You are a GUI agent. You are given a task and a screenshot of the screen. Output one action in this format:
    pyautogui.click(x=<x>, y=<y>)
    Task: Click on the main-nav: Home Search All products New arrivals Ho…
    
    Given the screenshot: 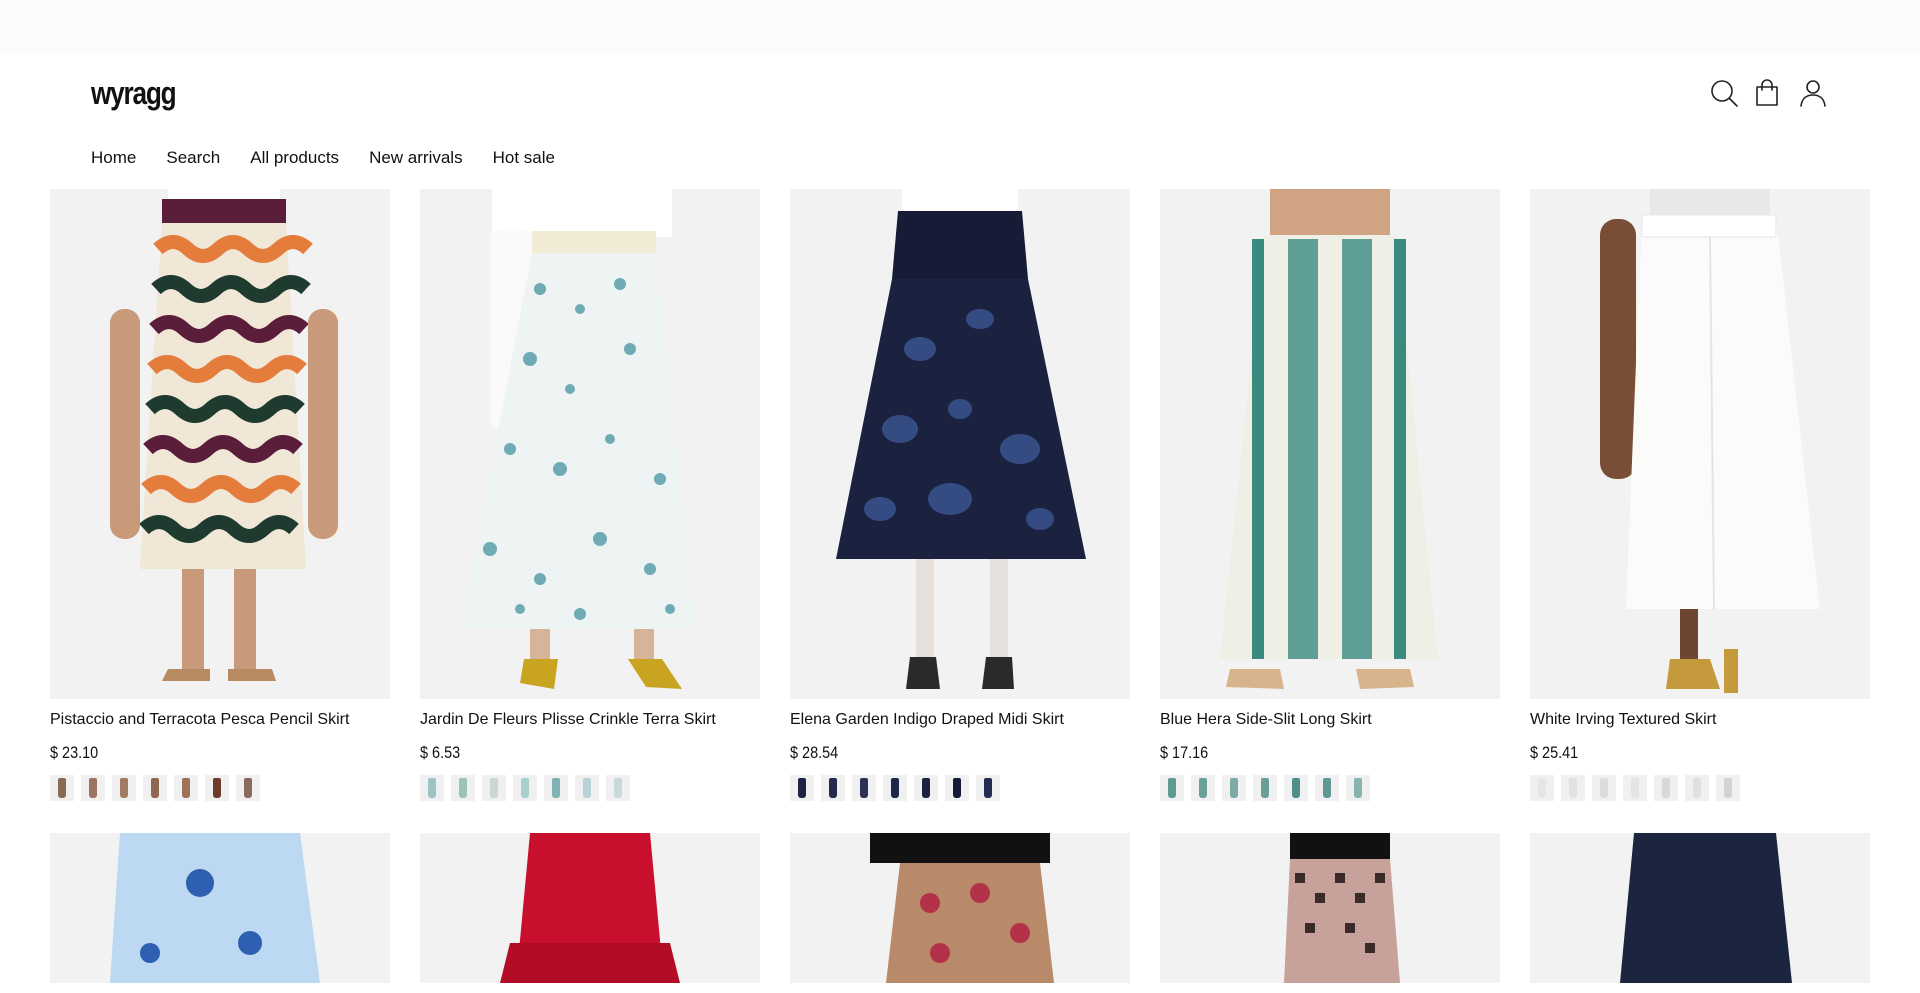 What is the action you would take?
    pyautogui.click(x=338, y=158)
    